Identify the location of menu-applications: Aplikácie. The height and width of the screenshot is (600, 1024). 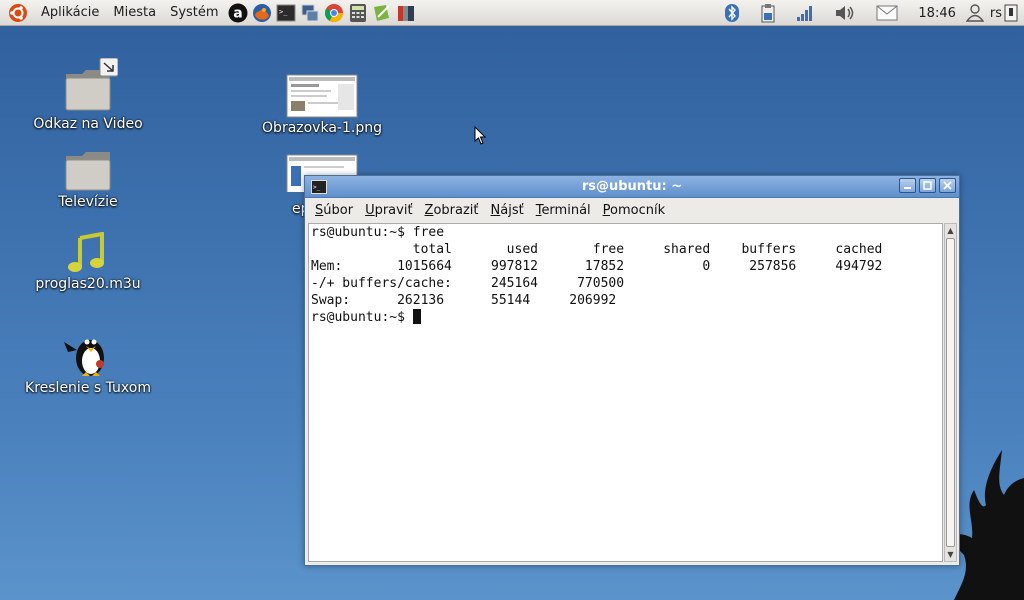
(70, 13).